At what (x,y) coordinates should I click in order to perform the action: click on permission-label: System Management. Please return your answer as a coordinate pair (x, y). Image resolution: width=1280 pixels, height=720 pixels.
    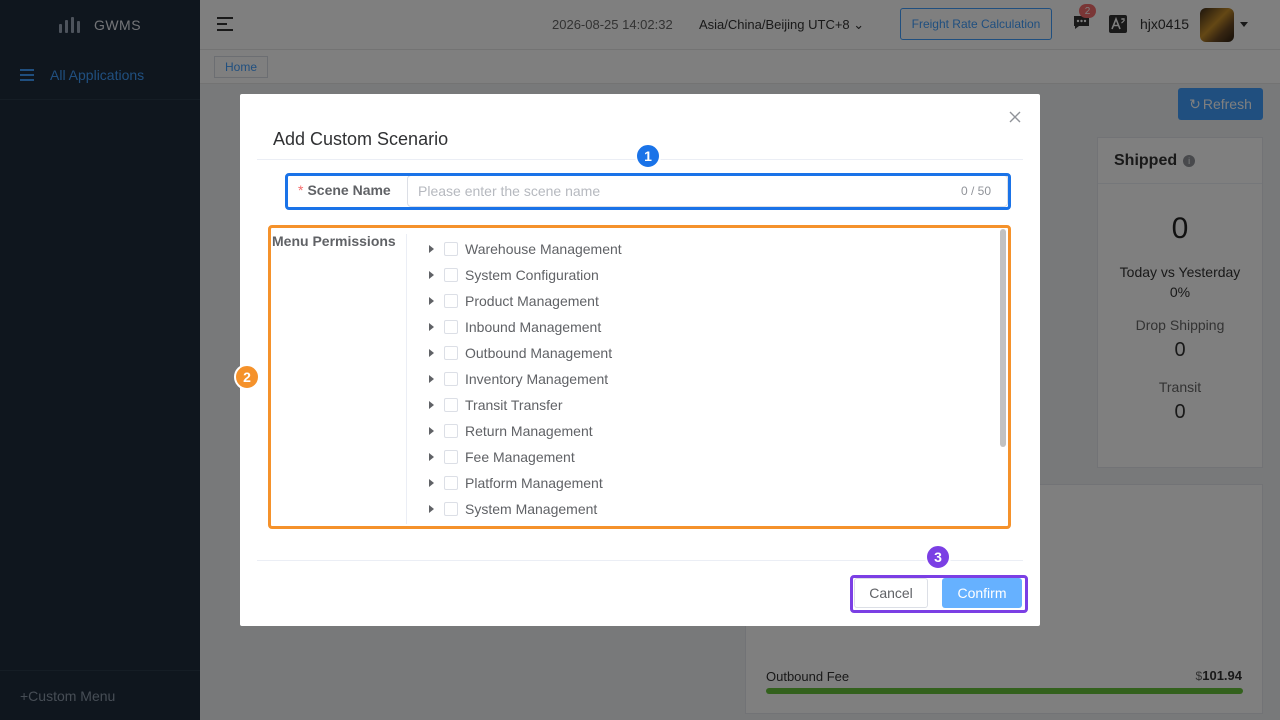
    Looking at the image, I should click on (531, 509).